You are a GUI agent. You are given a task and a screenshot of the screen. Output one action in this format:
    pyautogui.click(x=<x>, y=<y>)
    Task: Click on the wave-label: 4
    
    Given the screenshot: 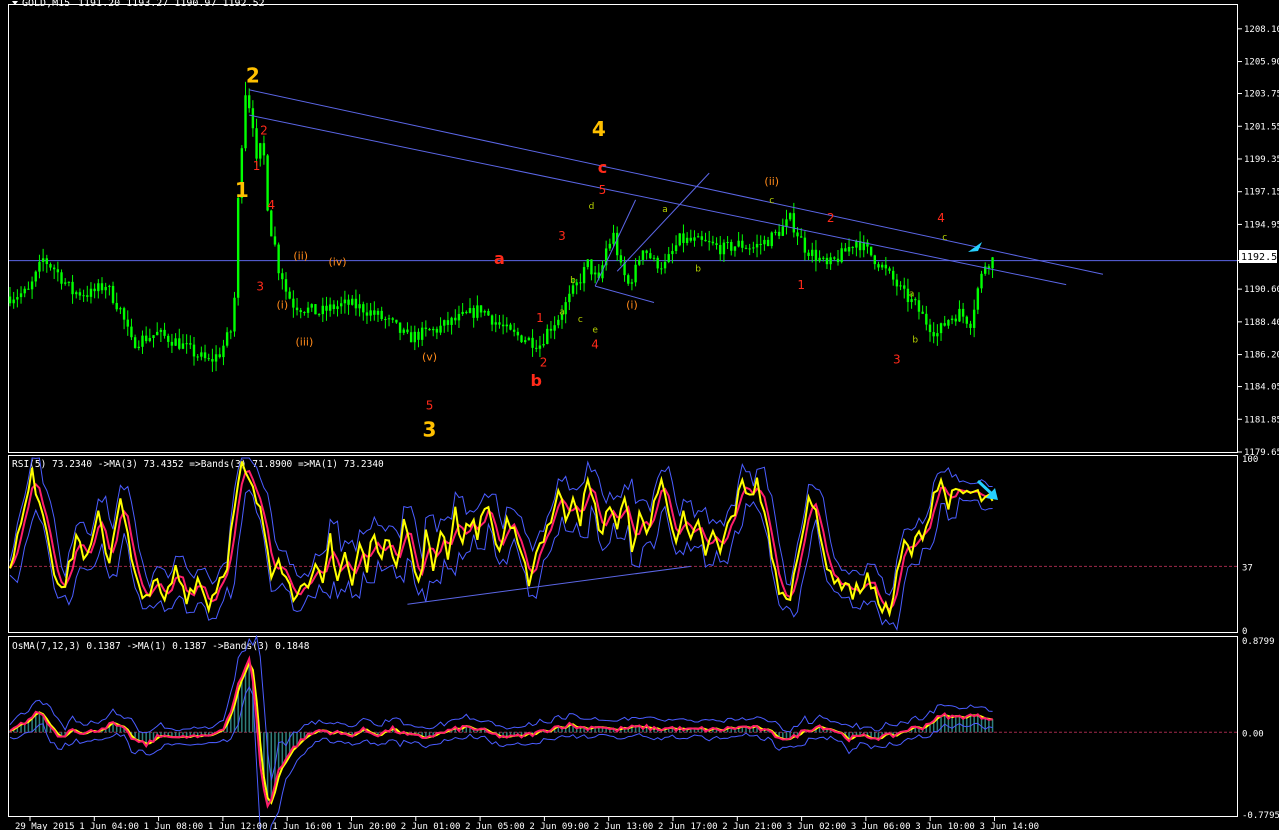 What is the action you would take?
    pyautogui.click(x=271, y=205)
    